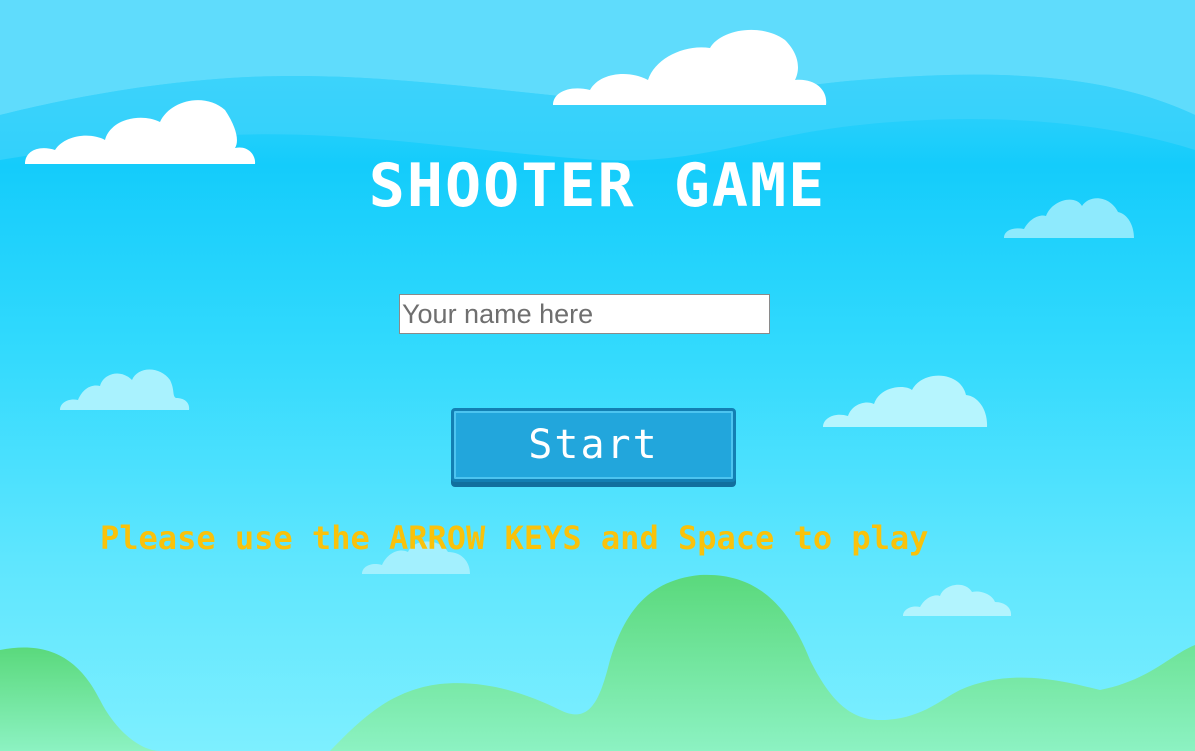 The width and height of the screenshot is (1195, 751). Describe the element at coordinates (597, 186) in the screenshot. I see `game-title: SHOOTER GAME` at that location.